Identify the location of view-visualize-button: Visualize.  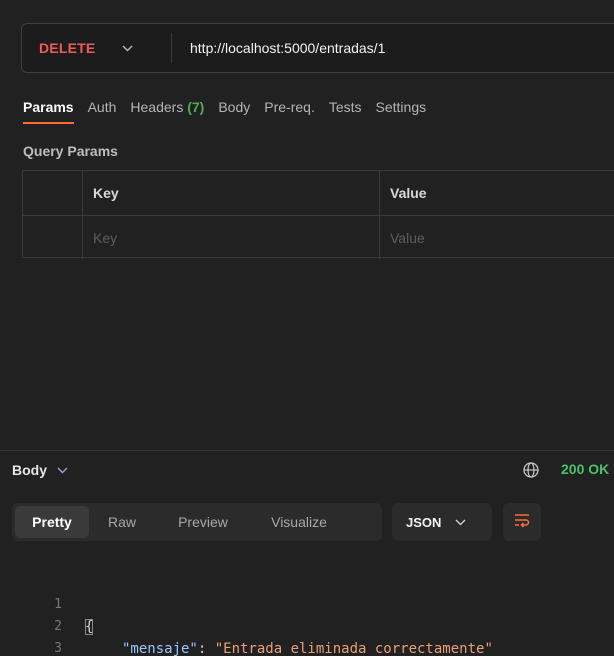
(299, 522).